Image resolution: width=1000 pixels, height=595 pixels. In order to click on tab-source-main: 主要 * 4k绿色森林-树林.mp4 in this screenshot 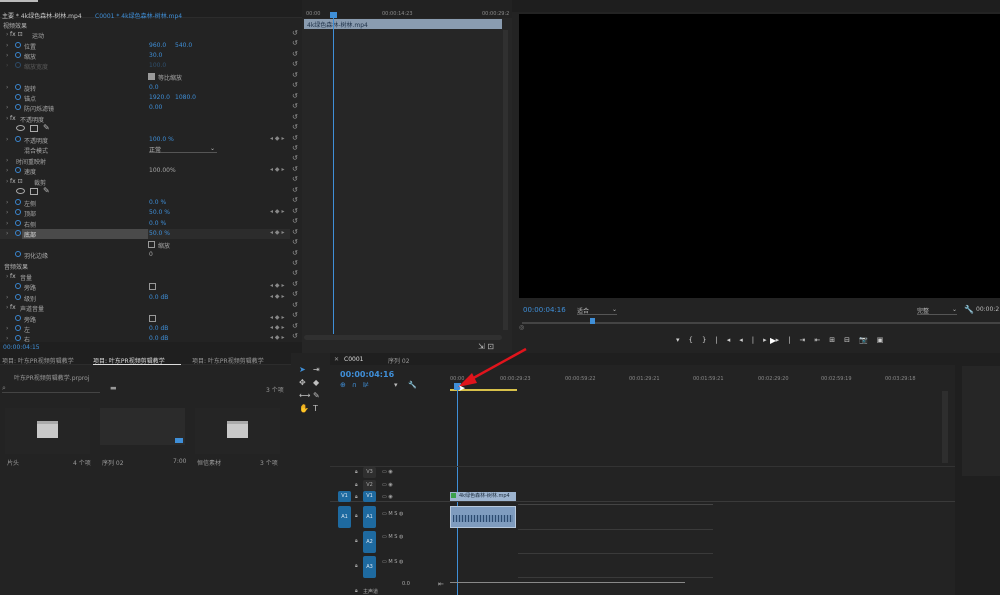, I will do `click(42, 15)`.